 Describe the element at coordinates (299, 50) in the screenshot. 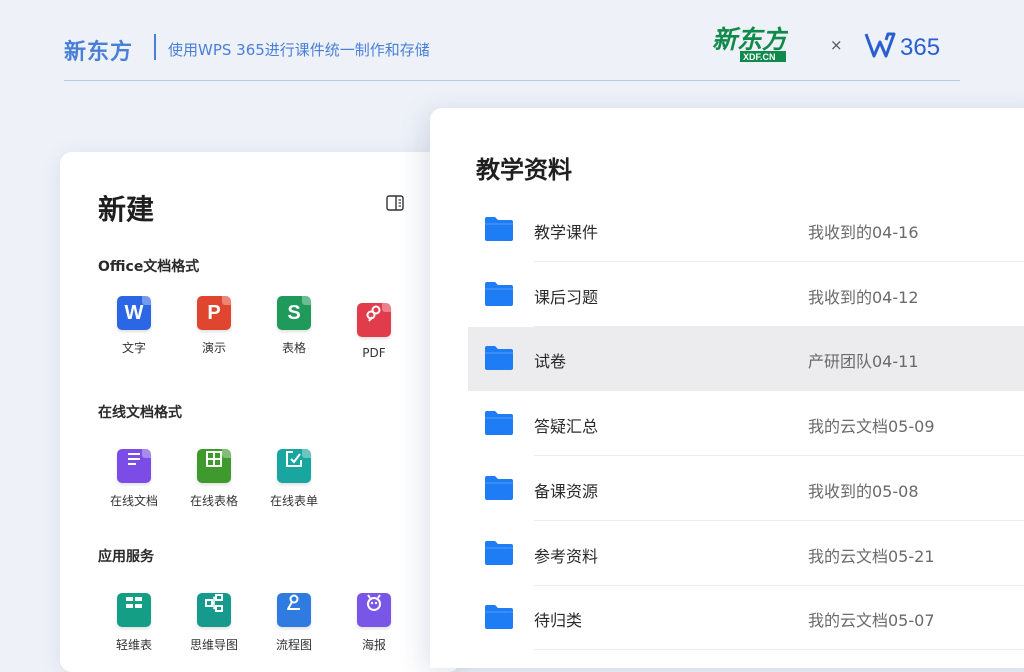

I see `header-subtitle: 使用WPS 365进行课件统一制作和存储` at that location.